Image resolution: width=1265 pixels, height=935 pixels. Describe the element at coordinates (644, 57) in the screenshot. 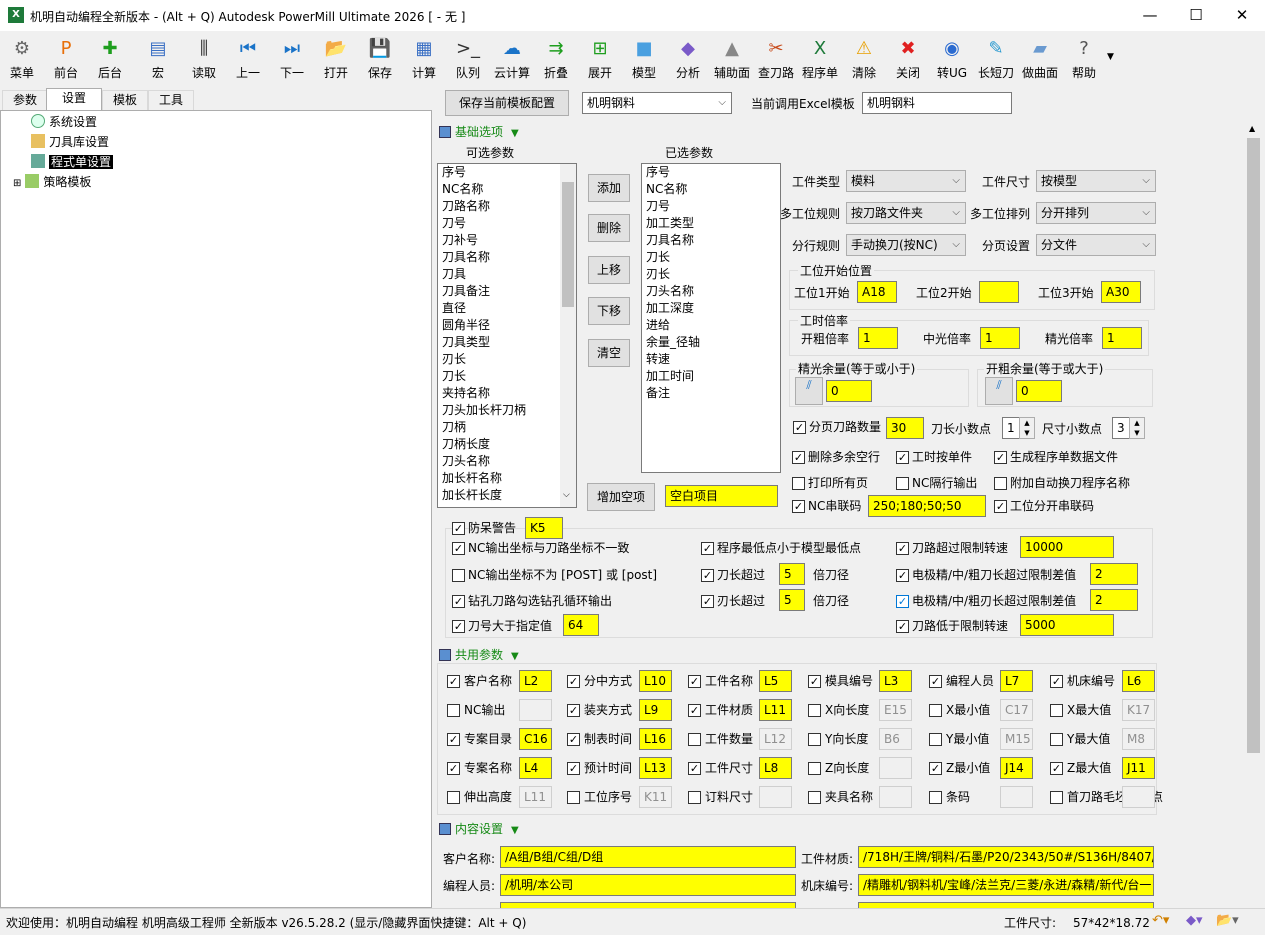

I see `toolbar-model-button: ■ 模型` at that location.